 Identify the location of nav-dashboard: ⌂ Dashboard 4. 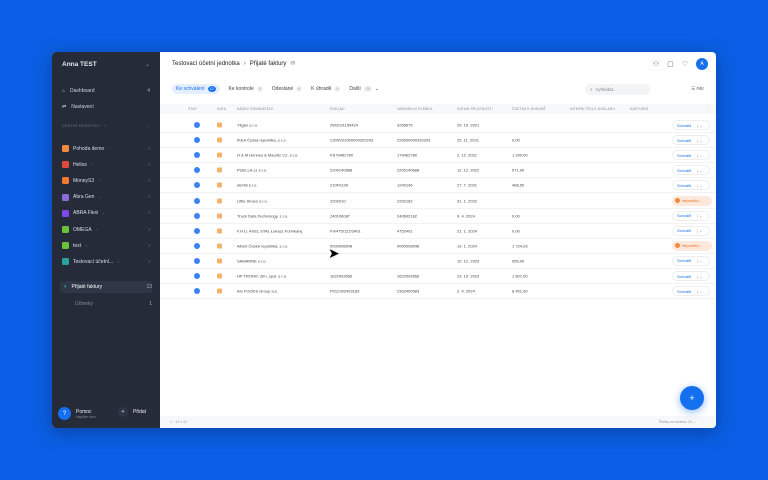
(106, 91).